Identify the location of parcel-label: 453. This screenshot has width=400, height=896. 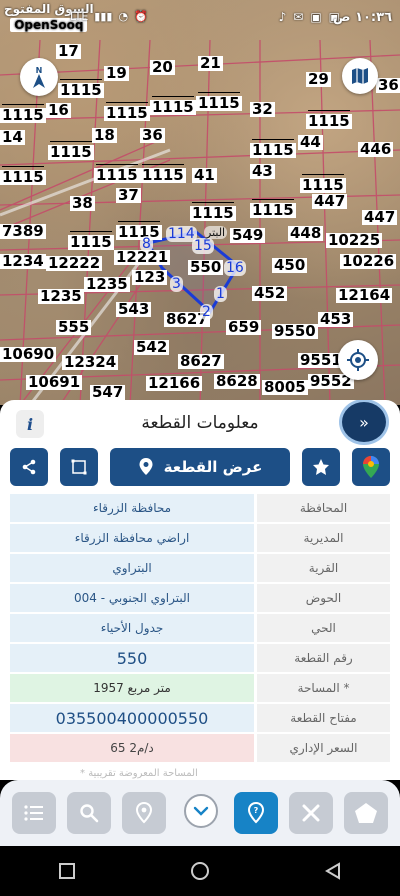
(336, 319).